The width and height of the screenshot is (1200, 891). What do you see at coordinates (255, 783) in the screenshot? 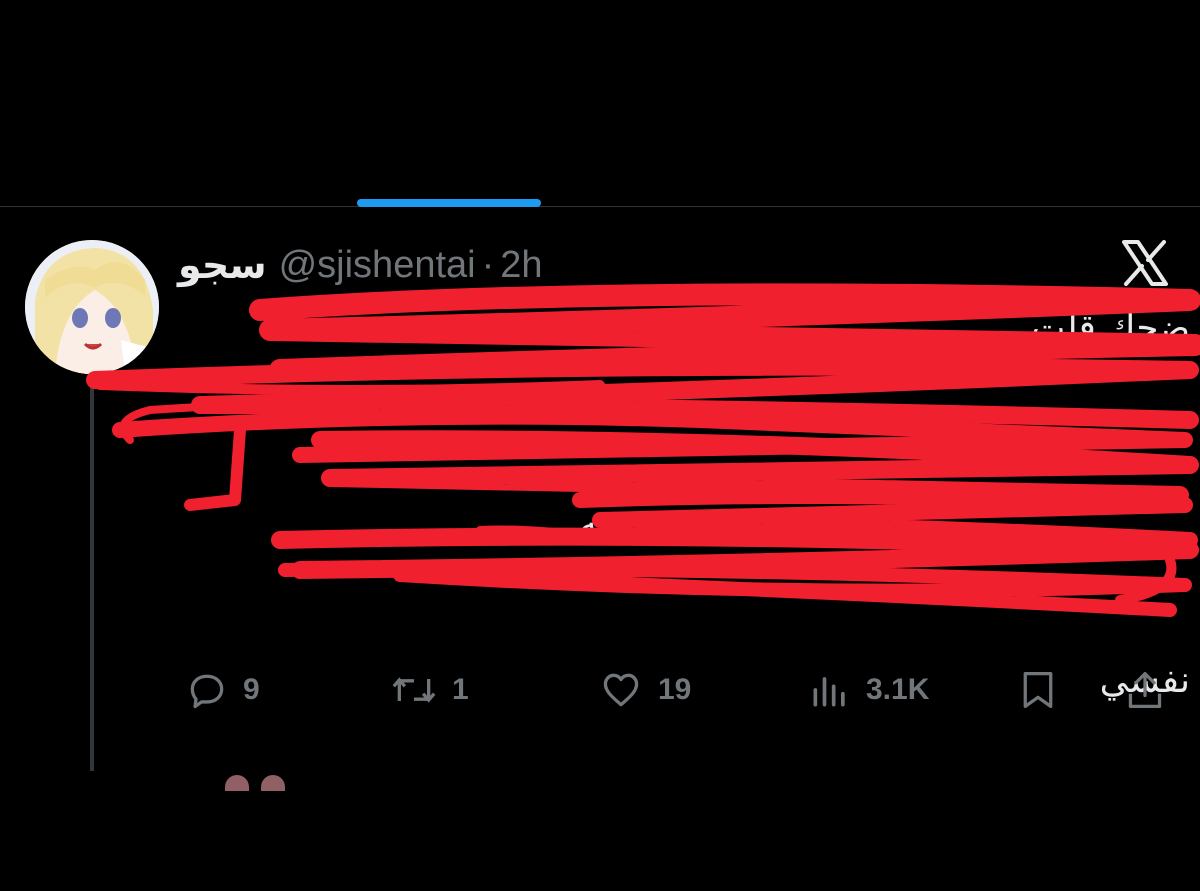
I see `next-tweet-avatar-partial` at bounding box center [255, 783].